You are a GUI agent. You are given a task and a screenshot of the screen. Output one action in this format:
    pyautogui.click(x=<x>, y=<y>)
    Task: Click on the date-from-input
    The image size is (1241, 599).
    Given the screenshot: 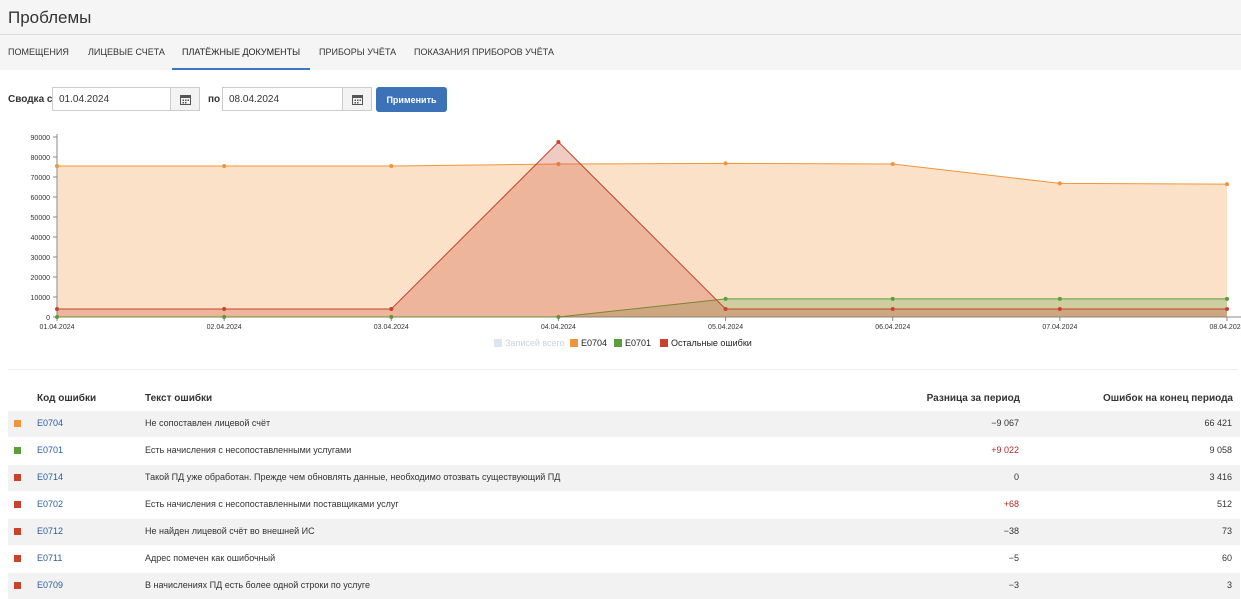 What is the action you would take?
    pyautogui.click(x=111, y=99)
    